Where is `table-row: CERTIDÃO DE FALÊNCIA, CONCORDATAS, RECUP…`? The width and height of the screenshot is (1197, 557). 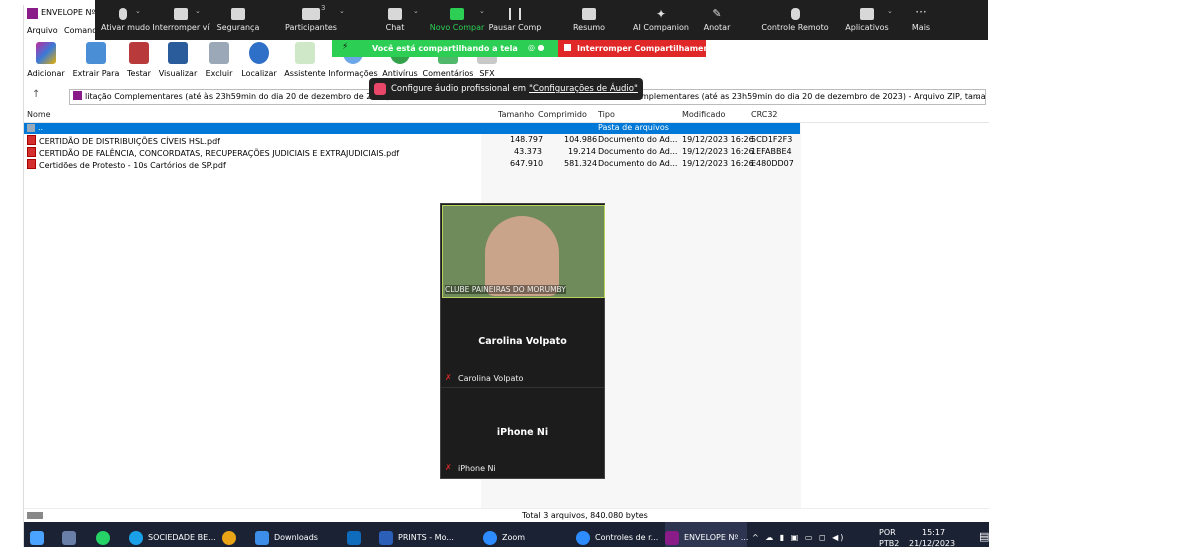
table-row: CERTIDÃO DE FALÊNCIA, CONCORDATAS, RECUP… is located at coordinates (414, 152).